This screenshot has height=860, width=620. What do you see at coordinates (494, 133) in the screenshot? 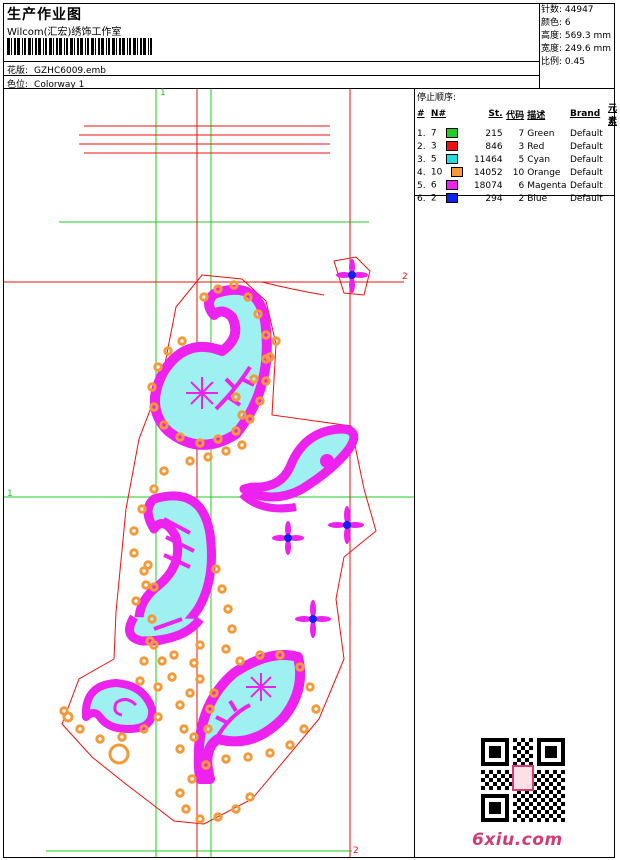
I see `row-stitches: 215` at bounding box center [494, 133].